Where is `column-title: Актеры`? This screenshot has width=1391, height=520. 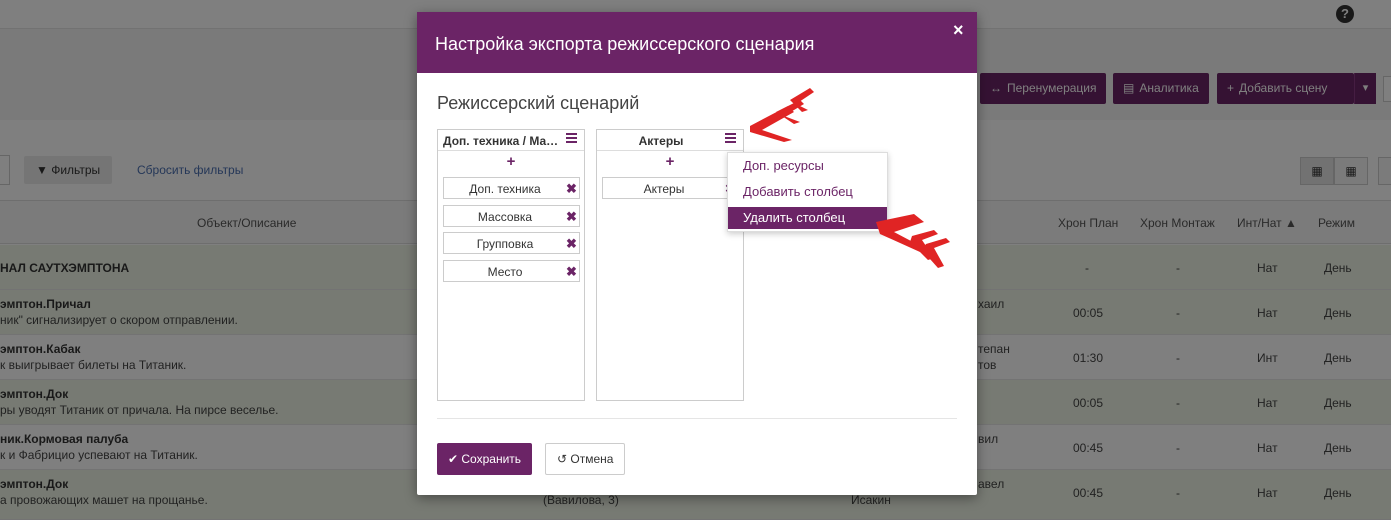
column-title: Актеры is located at coordinates (661, 141).